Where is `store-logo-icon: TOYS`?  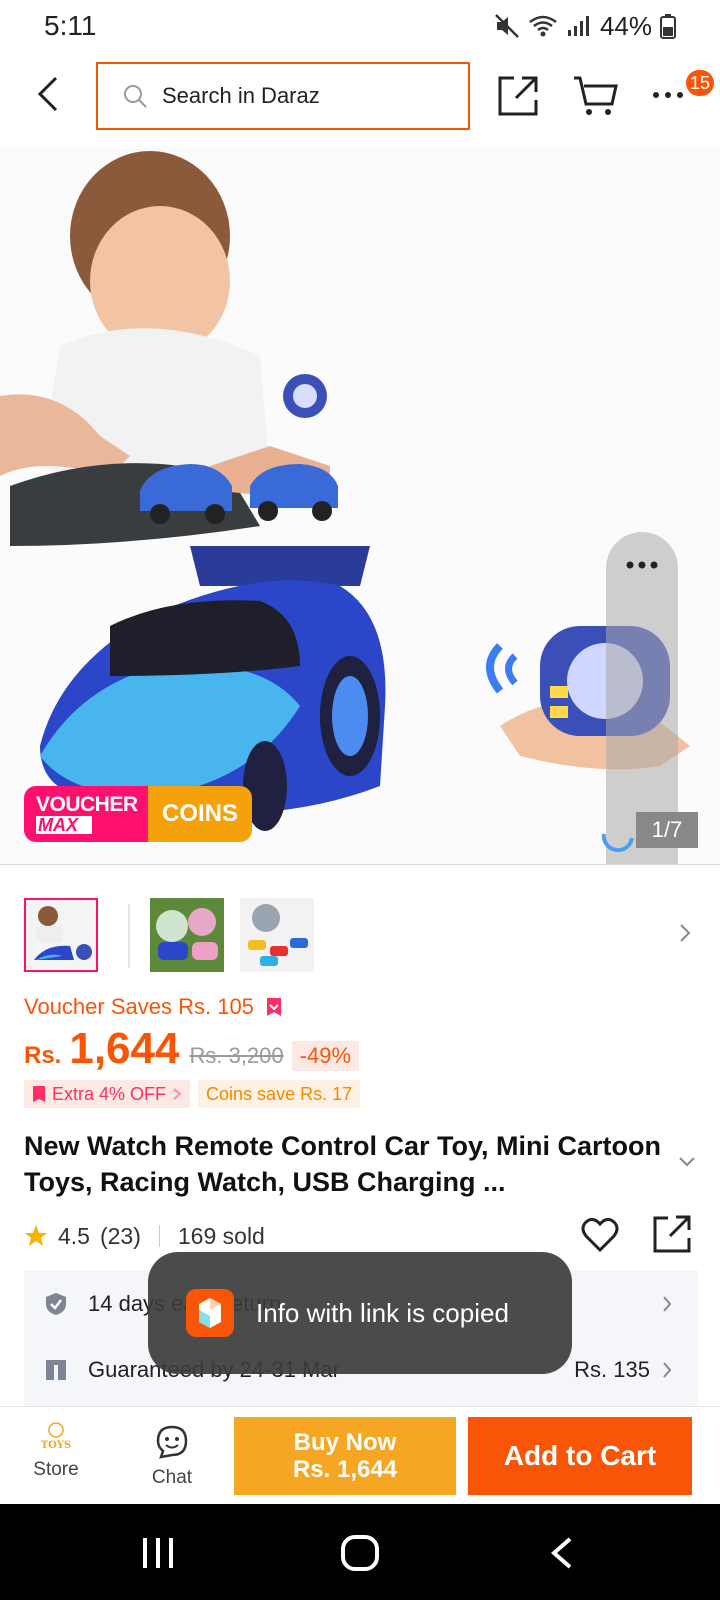 store-logo-icon: TOYS is located at coordinates (56, 1436).